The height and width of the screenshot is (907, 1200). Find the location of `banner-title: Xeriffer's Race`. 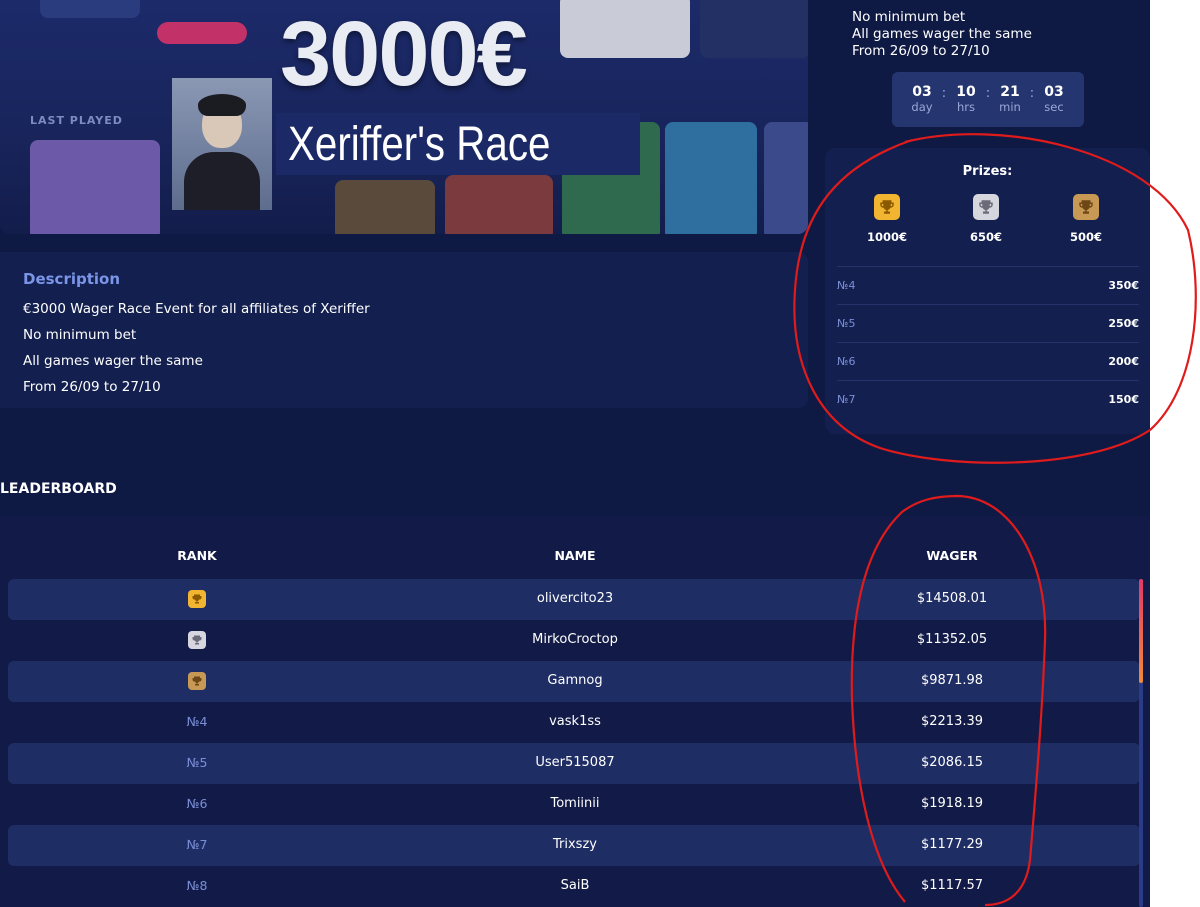

banner-title: Xeriffer's Race is located at coordinates (419, 144).